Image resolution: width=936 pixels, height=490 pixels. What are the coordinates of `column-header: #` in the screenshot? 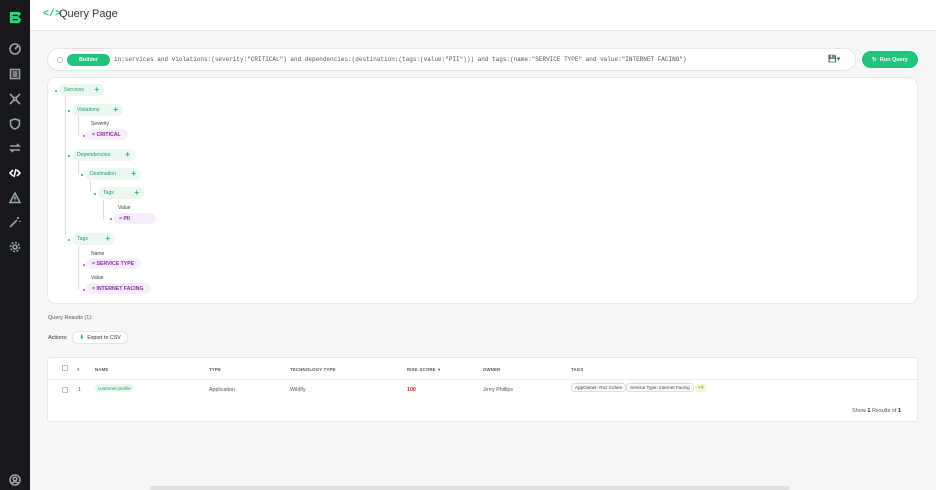 It's located at (78, 369).